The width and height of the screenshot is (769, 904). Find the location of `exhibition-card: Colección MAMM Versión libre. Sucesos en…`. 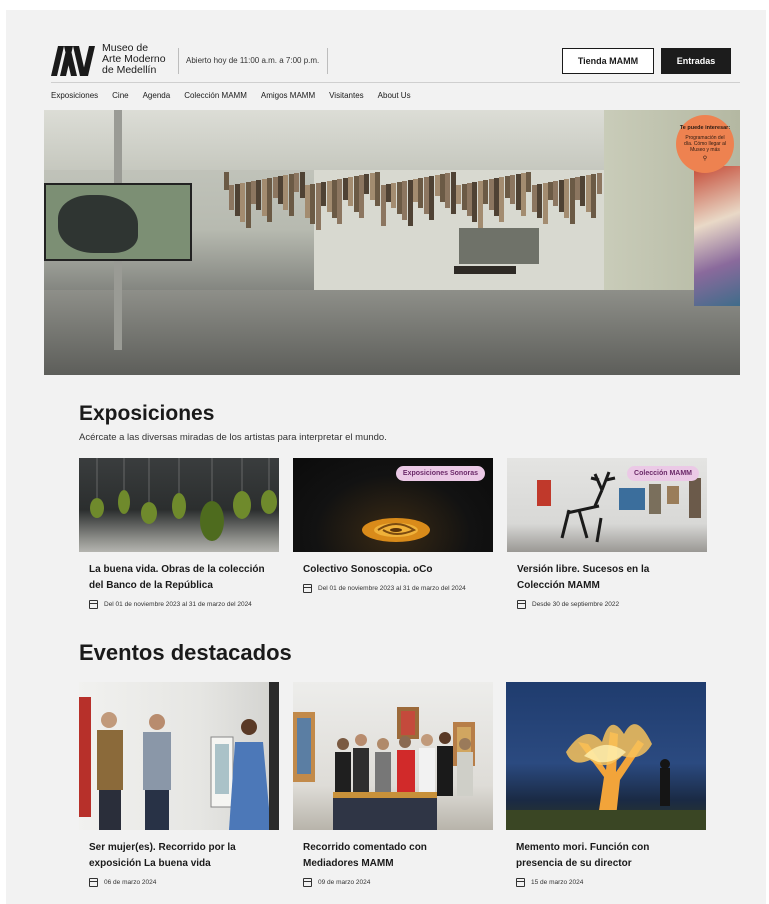

exhibition-card: Colección MAMM Versión libre. Sucesos en… is located at coordinates (607, 533).